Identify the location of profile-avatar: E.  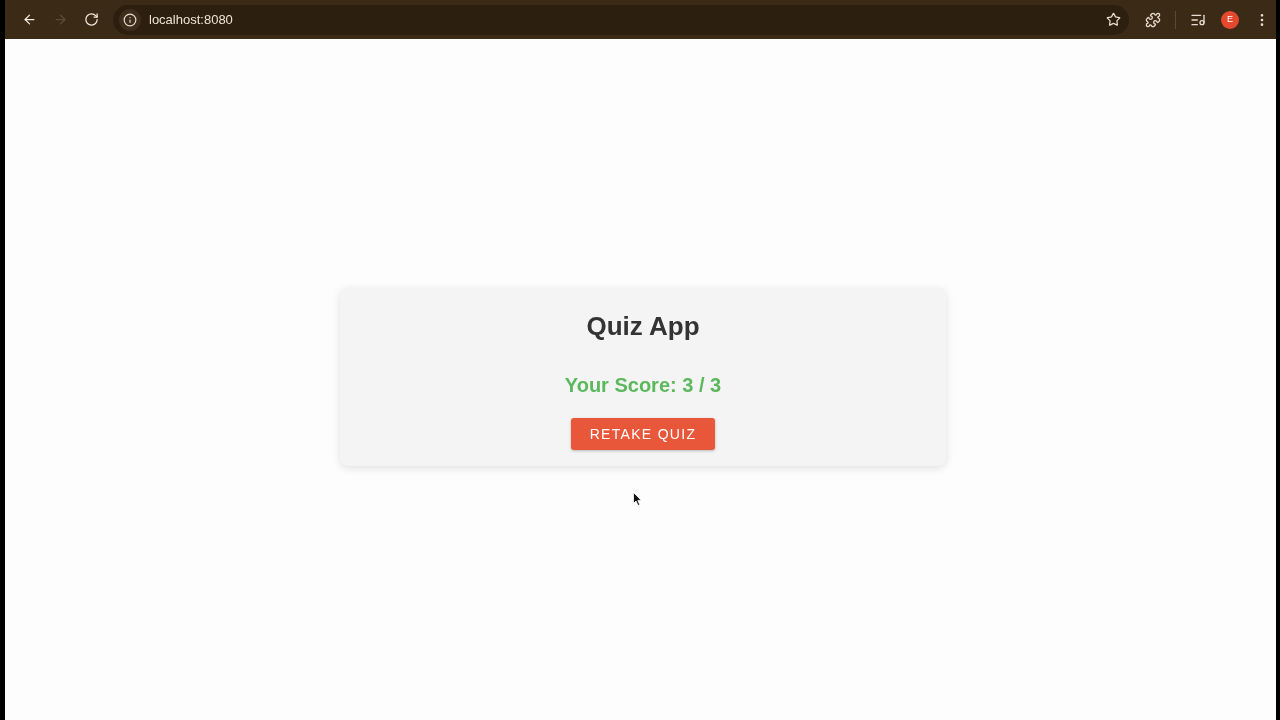
(1230, 19).